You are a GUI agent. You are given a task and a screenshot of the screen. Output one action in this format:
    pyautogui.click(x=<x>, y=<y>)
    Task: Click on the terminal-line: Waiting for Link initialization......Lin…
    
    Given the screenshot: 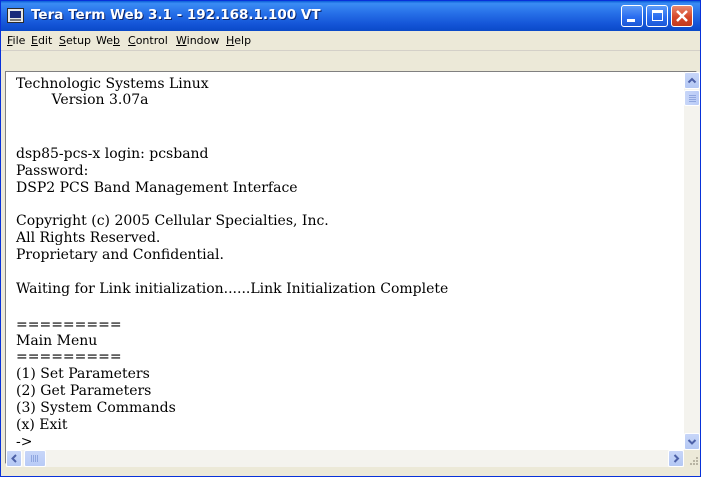 What is the action you would take?
    pyautogui.click(x=232, y=289)
    